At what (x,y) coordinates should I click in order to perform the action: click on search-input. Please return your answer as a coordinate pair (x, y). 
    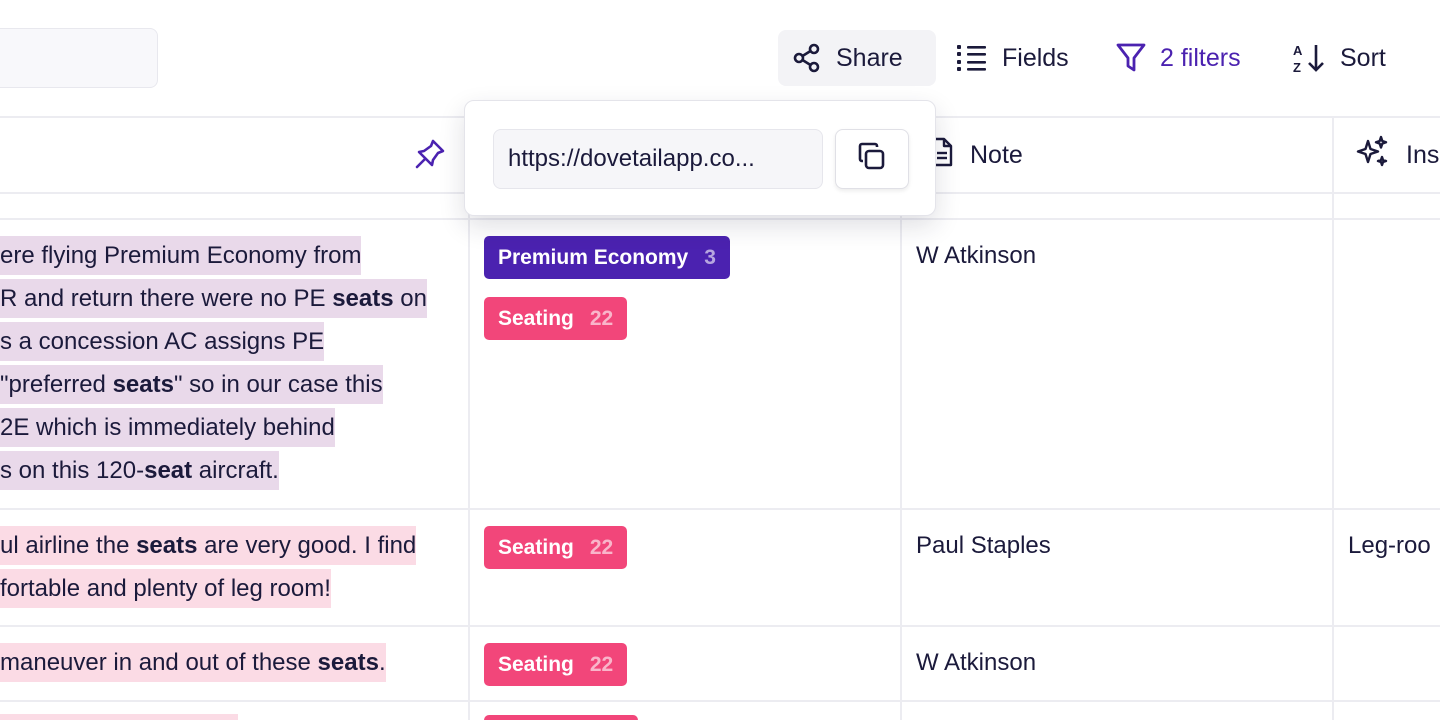
    Looking at the image, I should click on (79, 58).